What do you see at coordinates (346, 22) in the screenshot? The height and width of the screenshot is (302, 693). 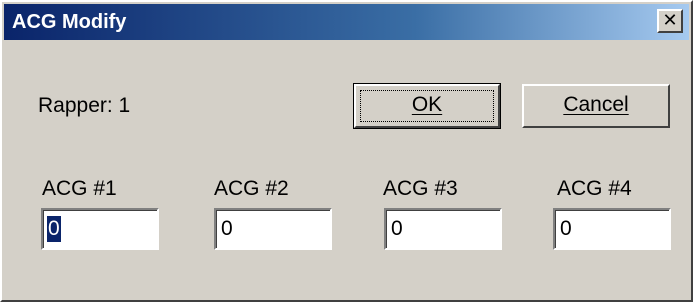 I see `title-bar: ACG Modify ✕` at bounding box center [346, 22].